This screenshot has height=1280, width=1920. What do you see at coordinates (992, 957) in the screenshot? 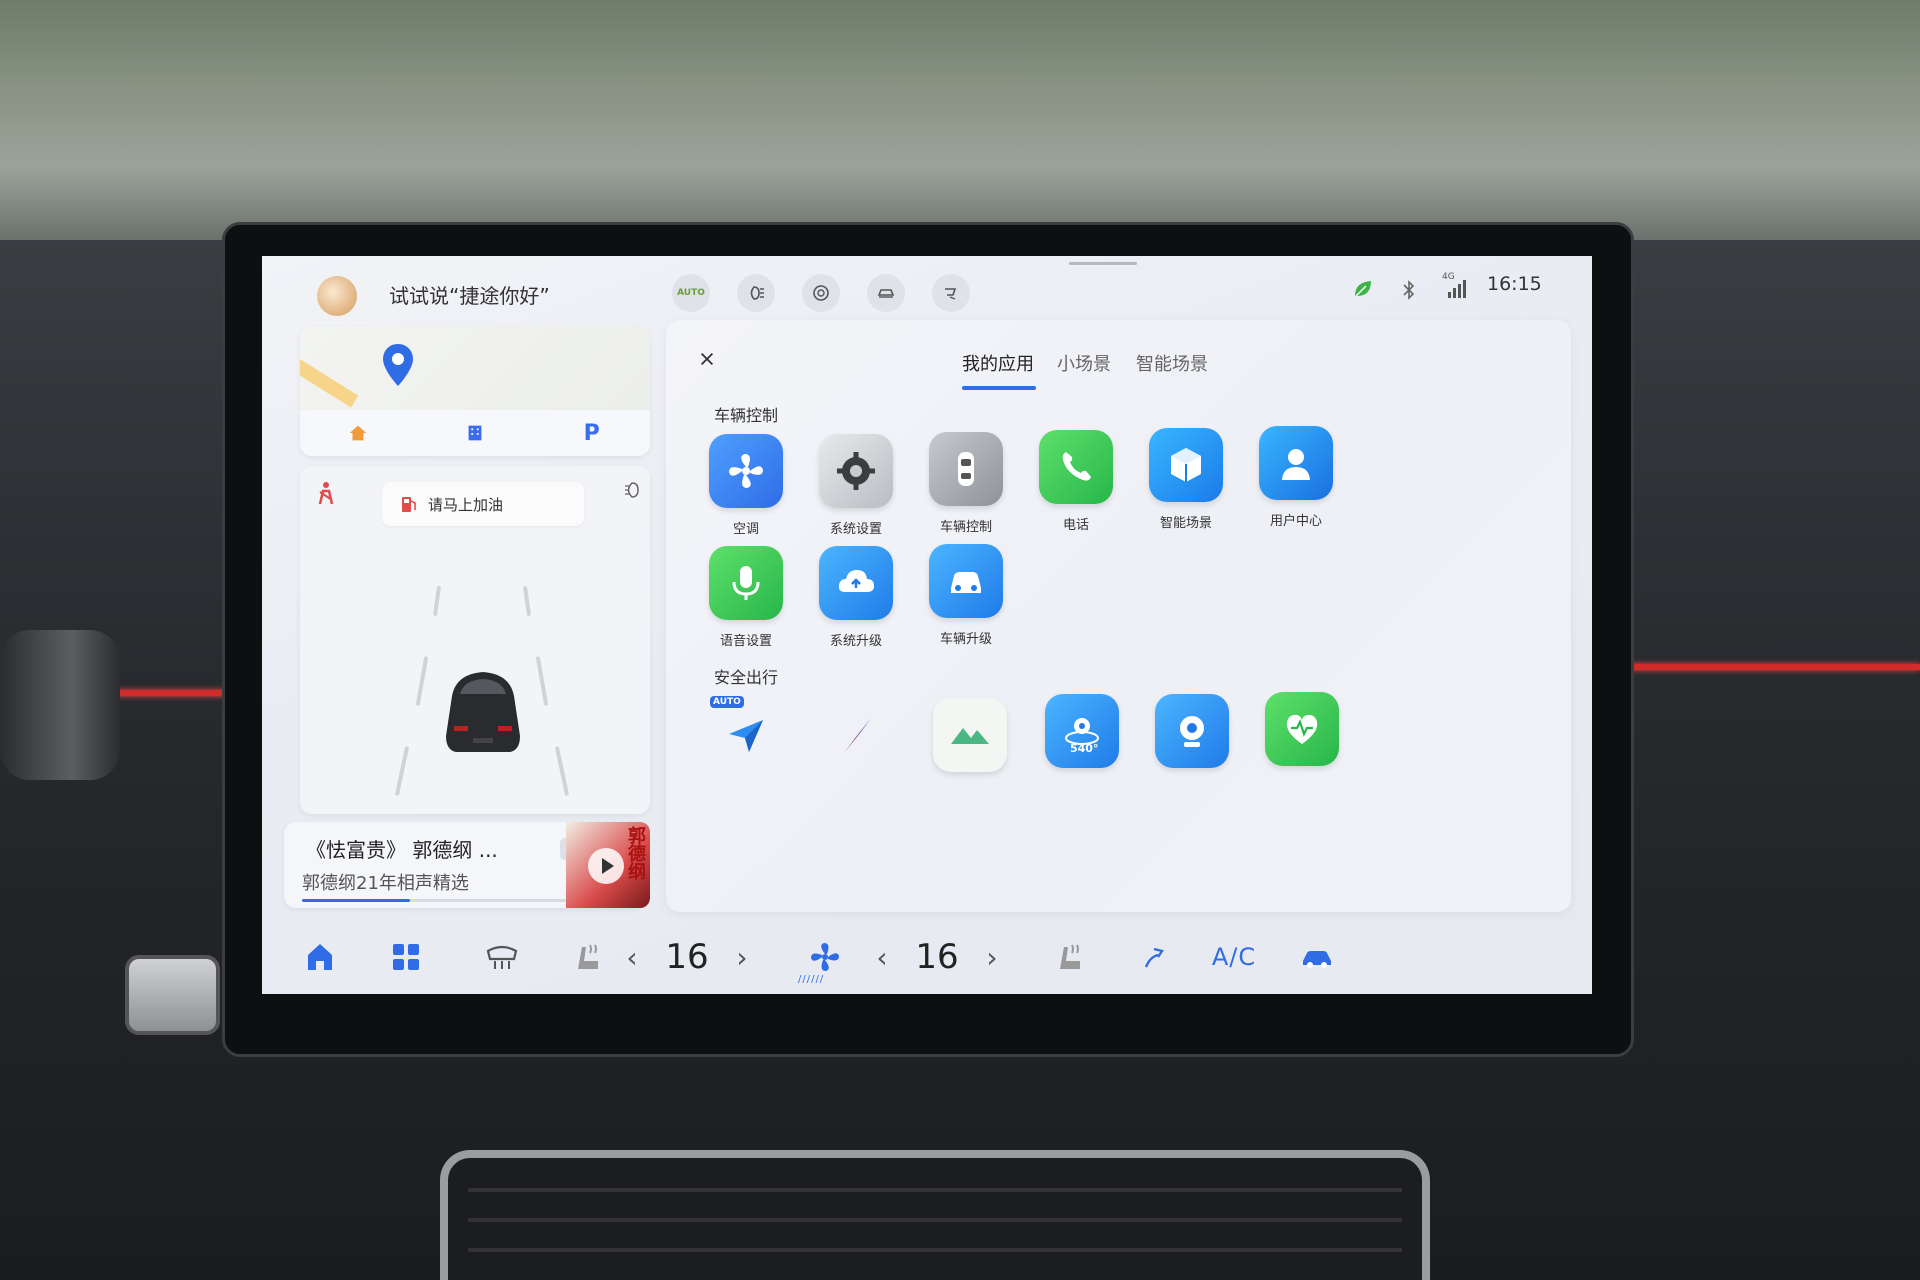
I see `passenger-temp-up: ›` at bounding box center [992, 957].